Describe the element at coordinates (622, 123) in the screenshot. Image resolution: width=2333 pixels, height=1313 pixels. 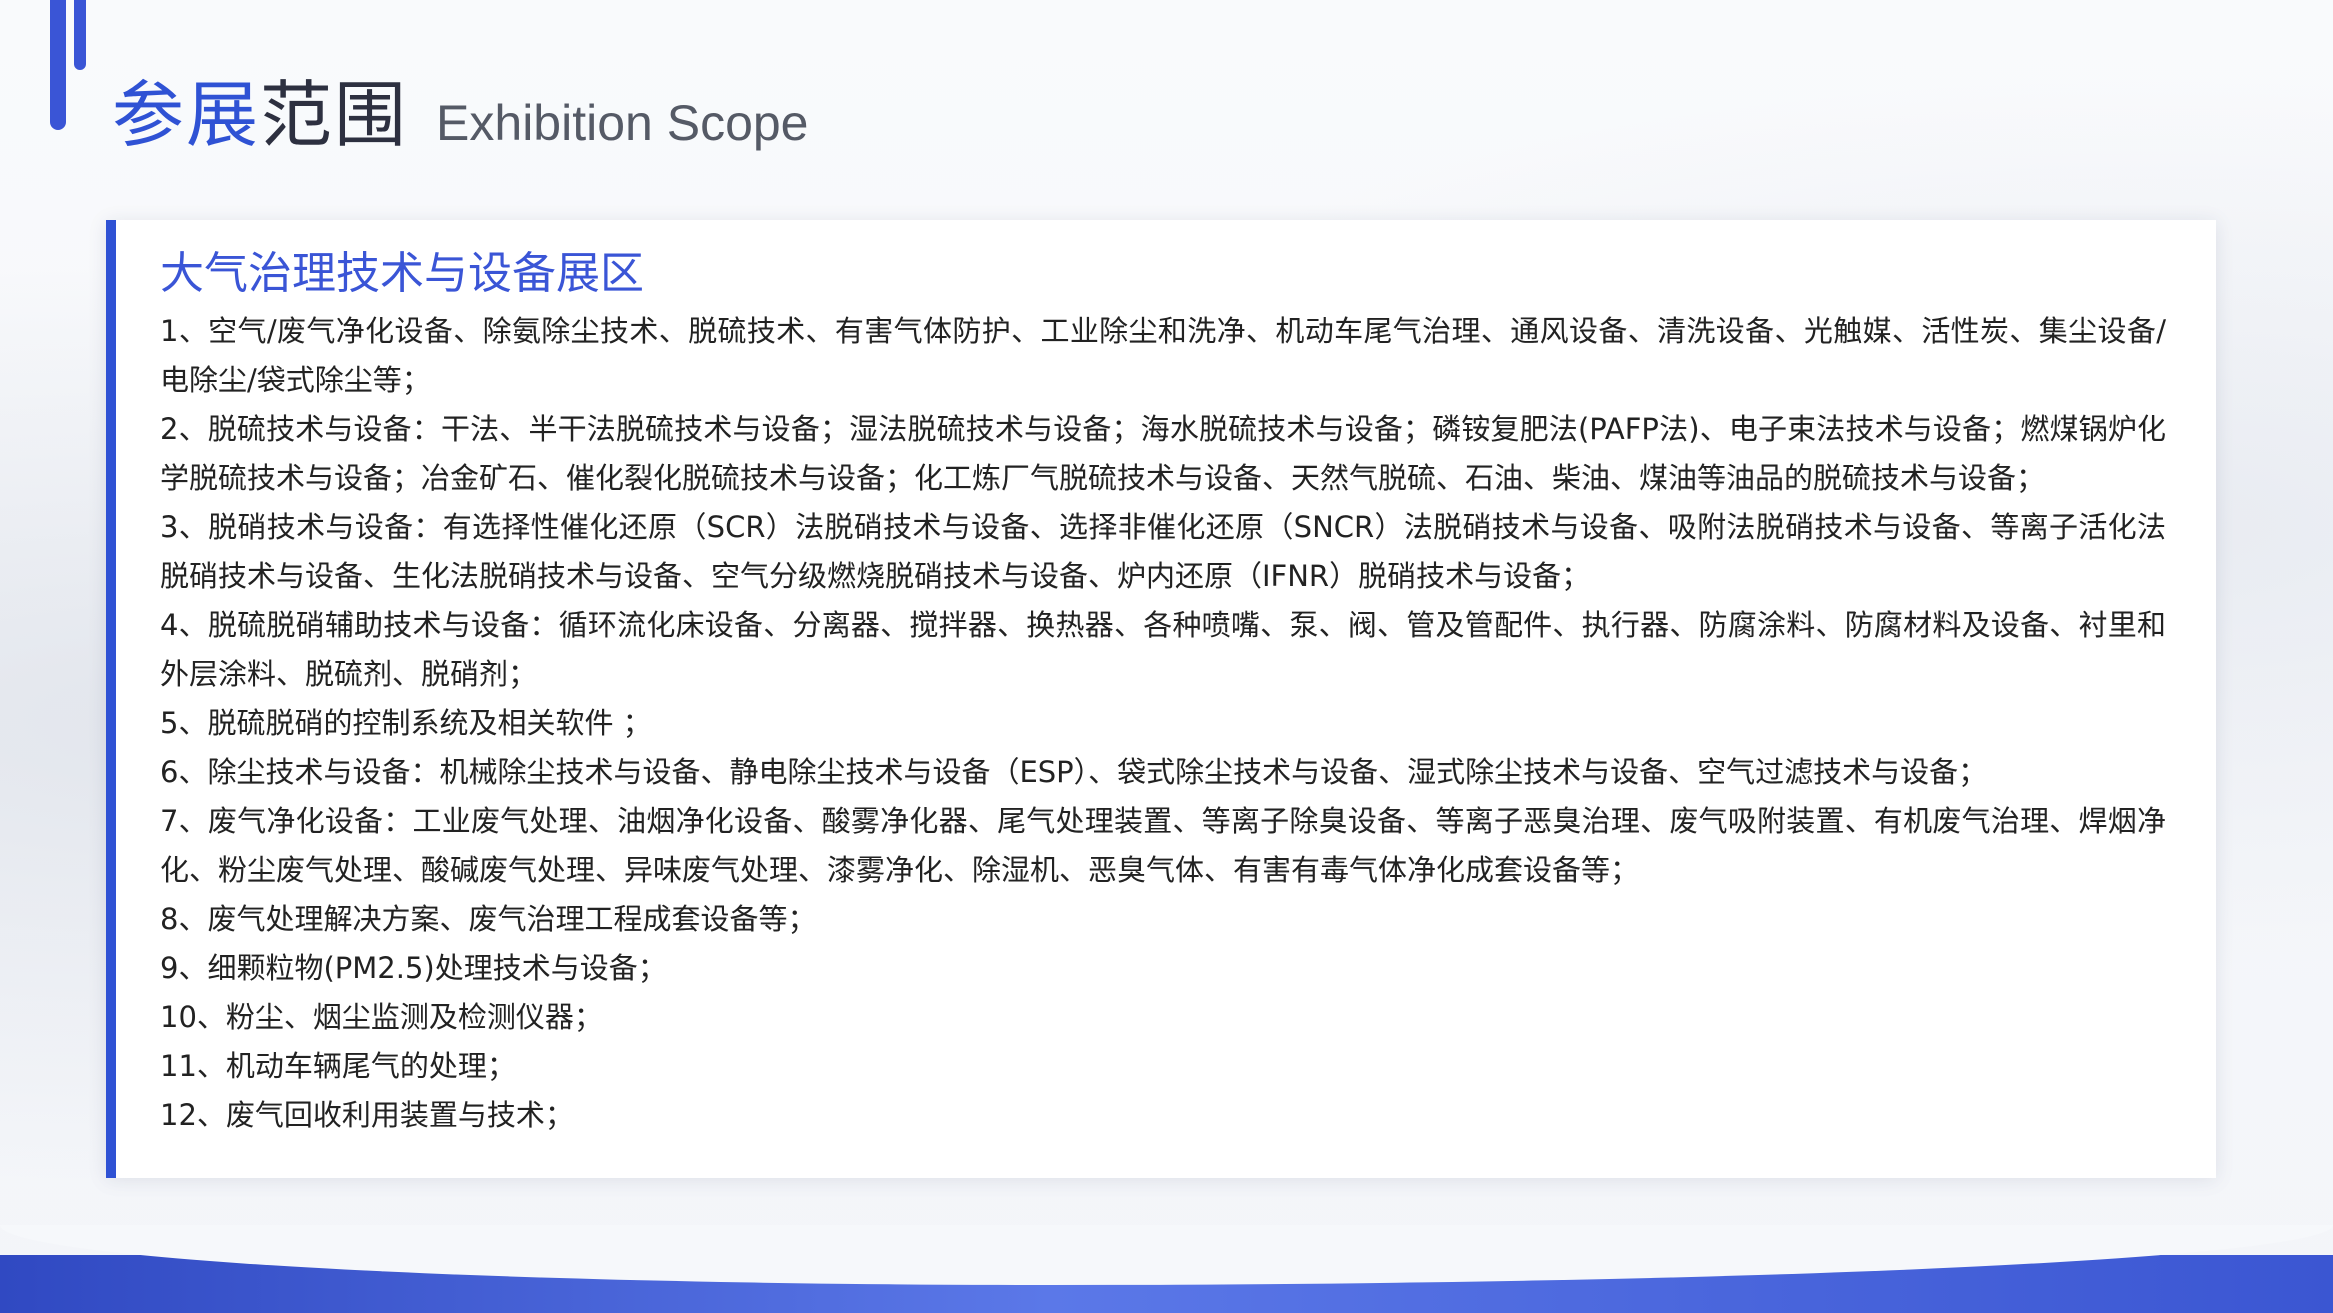
I see `page-title-en: Exhibition Scope` at that location.